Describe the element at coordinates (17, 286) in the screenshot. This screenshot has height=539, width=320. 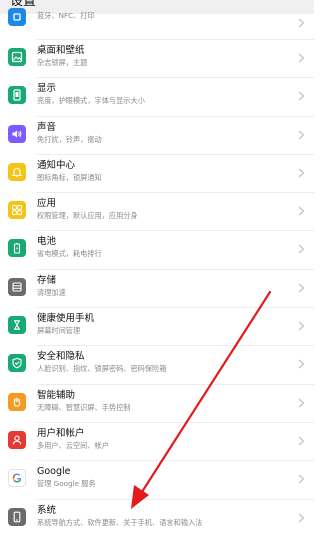
I see `storage-icon` at that location.